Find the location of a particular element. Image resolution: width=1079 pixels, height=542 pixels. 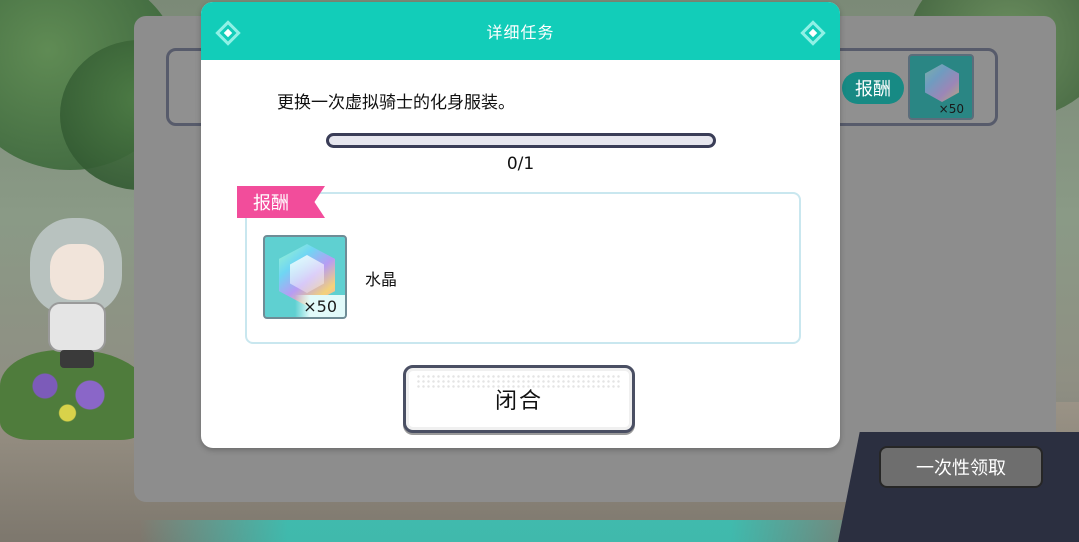

reward-ribbon: 报酬 is located at coordinates (281, 202).